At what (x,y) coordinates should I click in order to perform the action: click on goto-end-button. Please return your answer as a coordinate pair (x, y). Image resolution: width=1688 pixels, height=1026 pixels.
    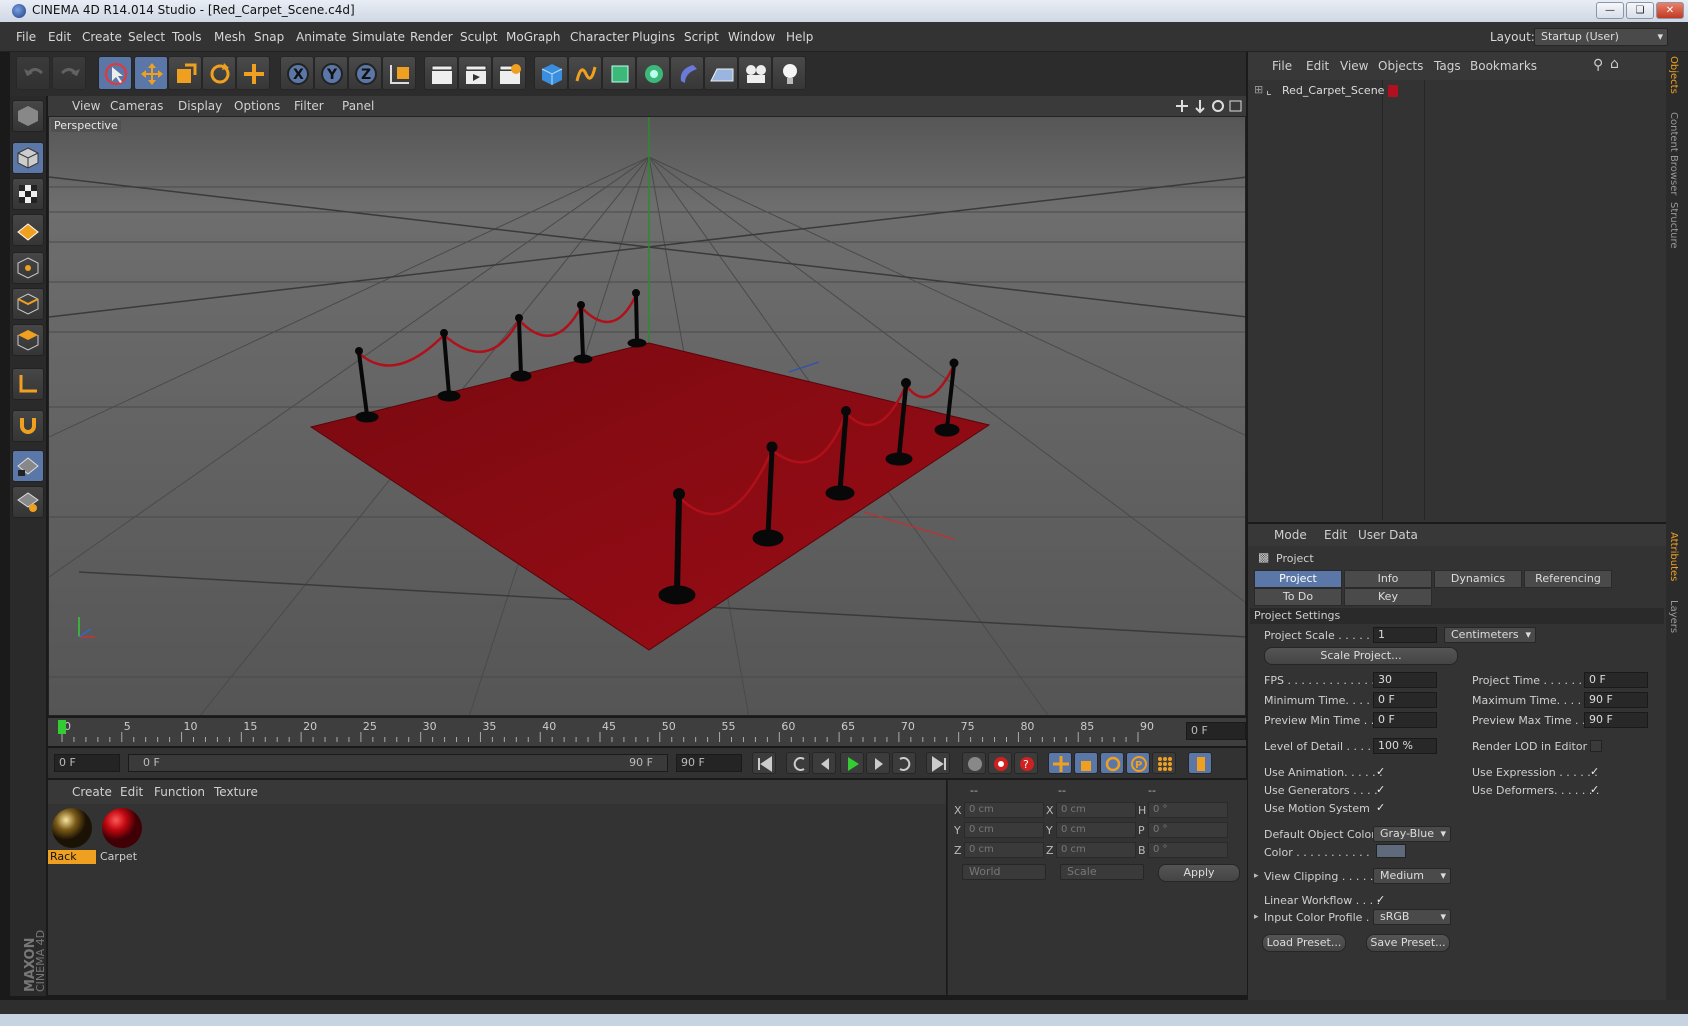
    Looking at the image, I should click on (938, 763).